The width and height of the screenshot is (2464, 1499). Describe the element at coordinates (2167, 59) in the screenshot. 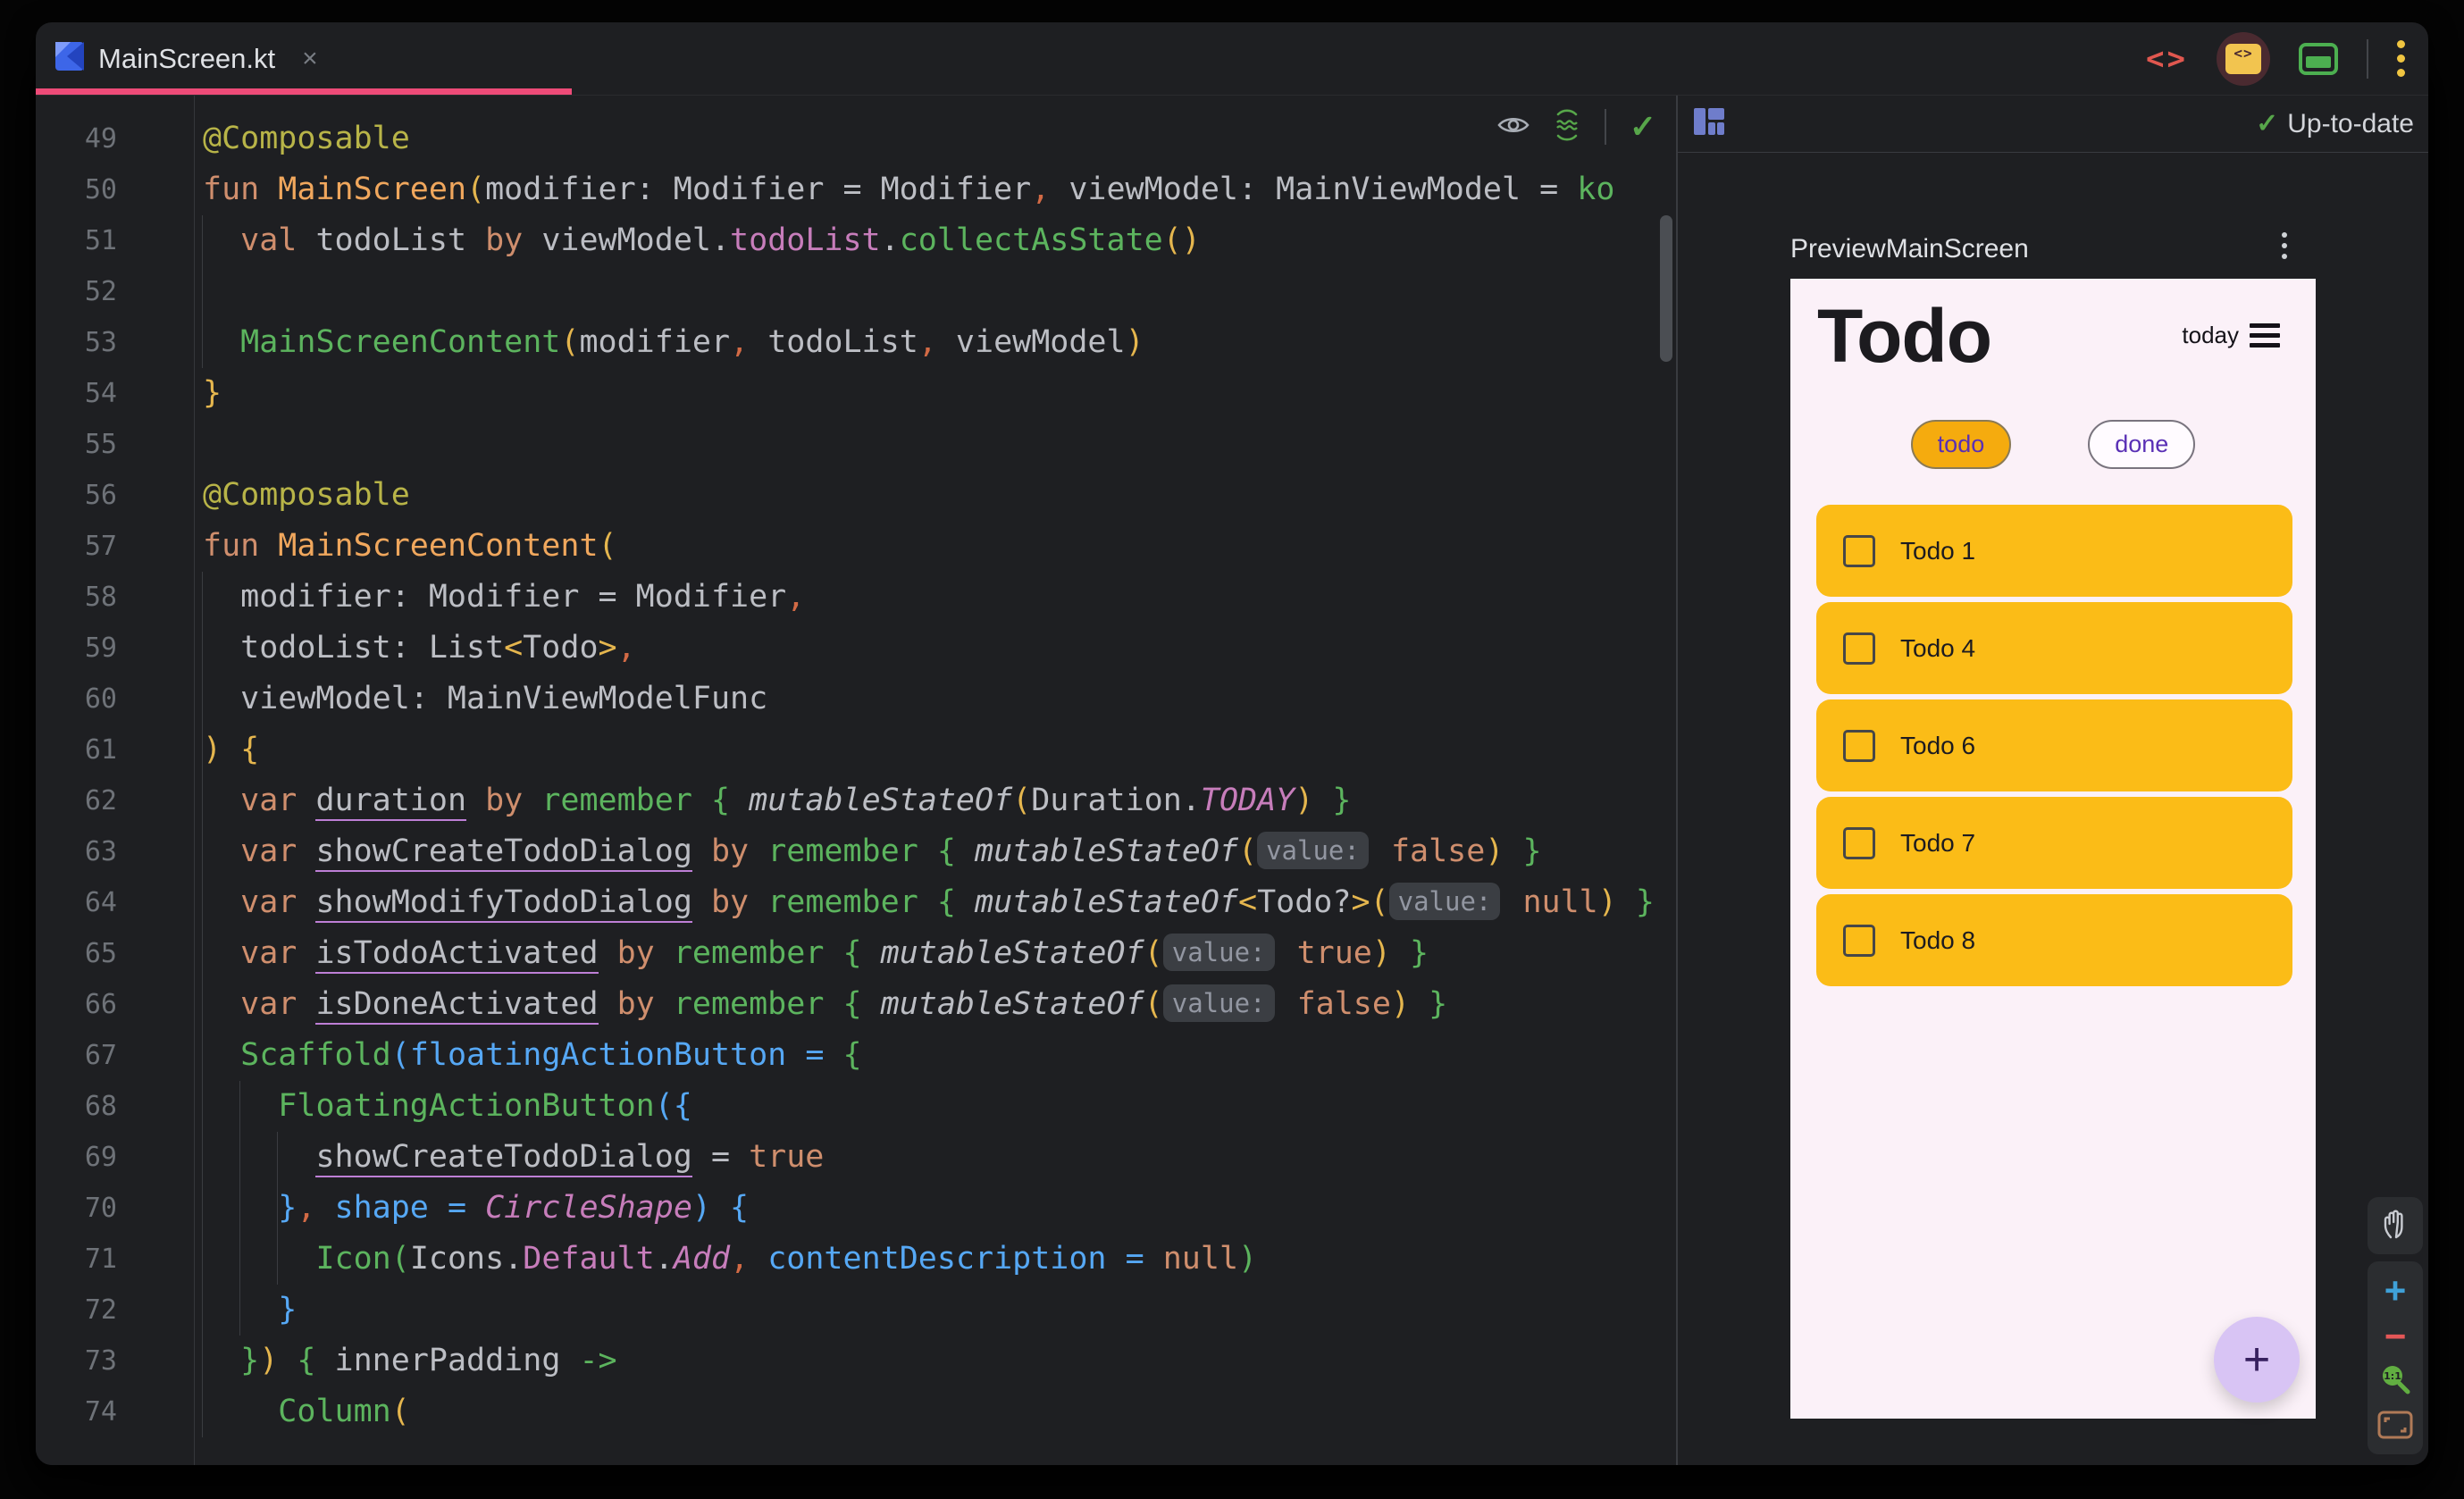

I see `code-view-icon: <>` at that location.